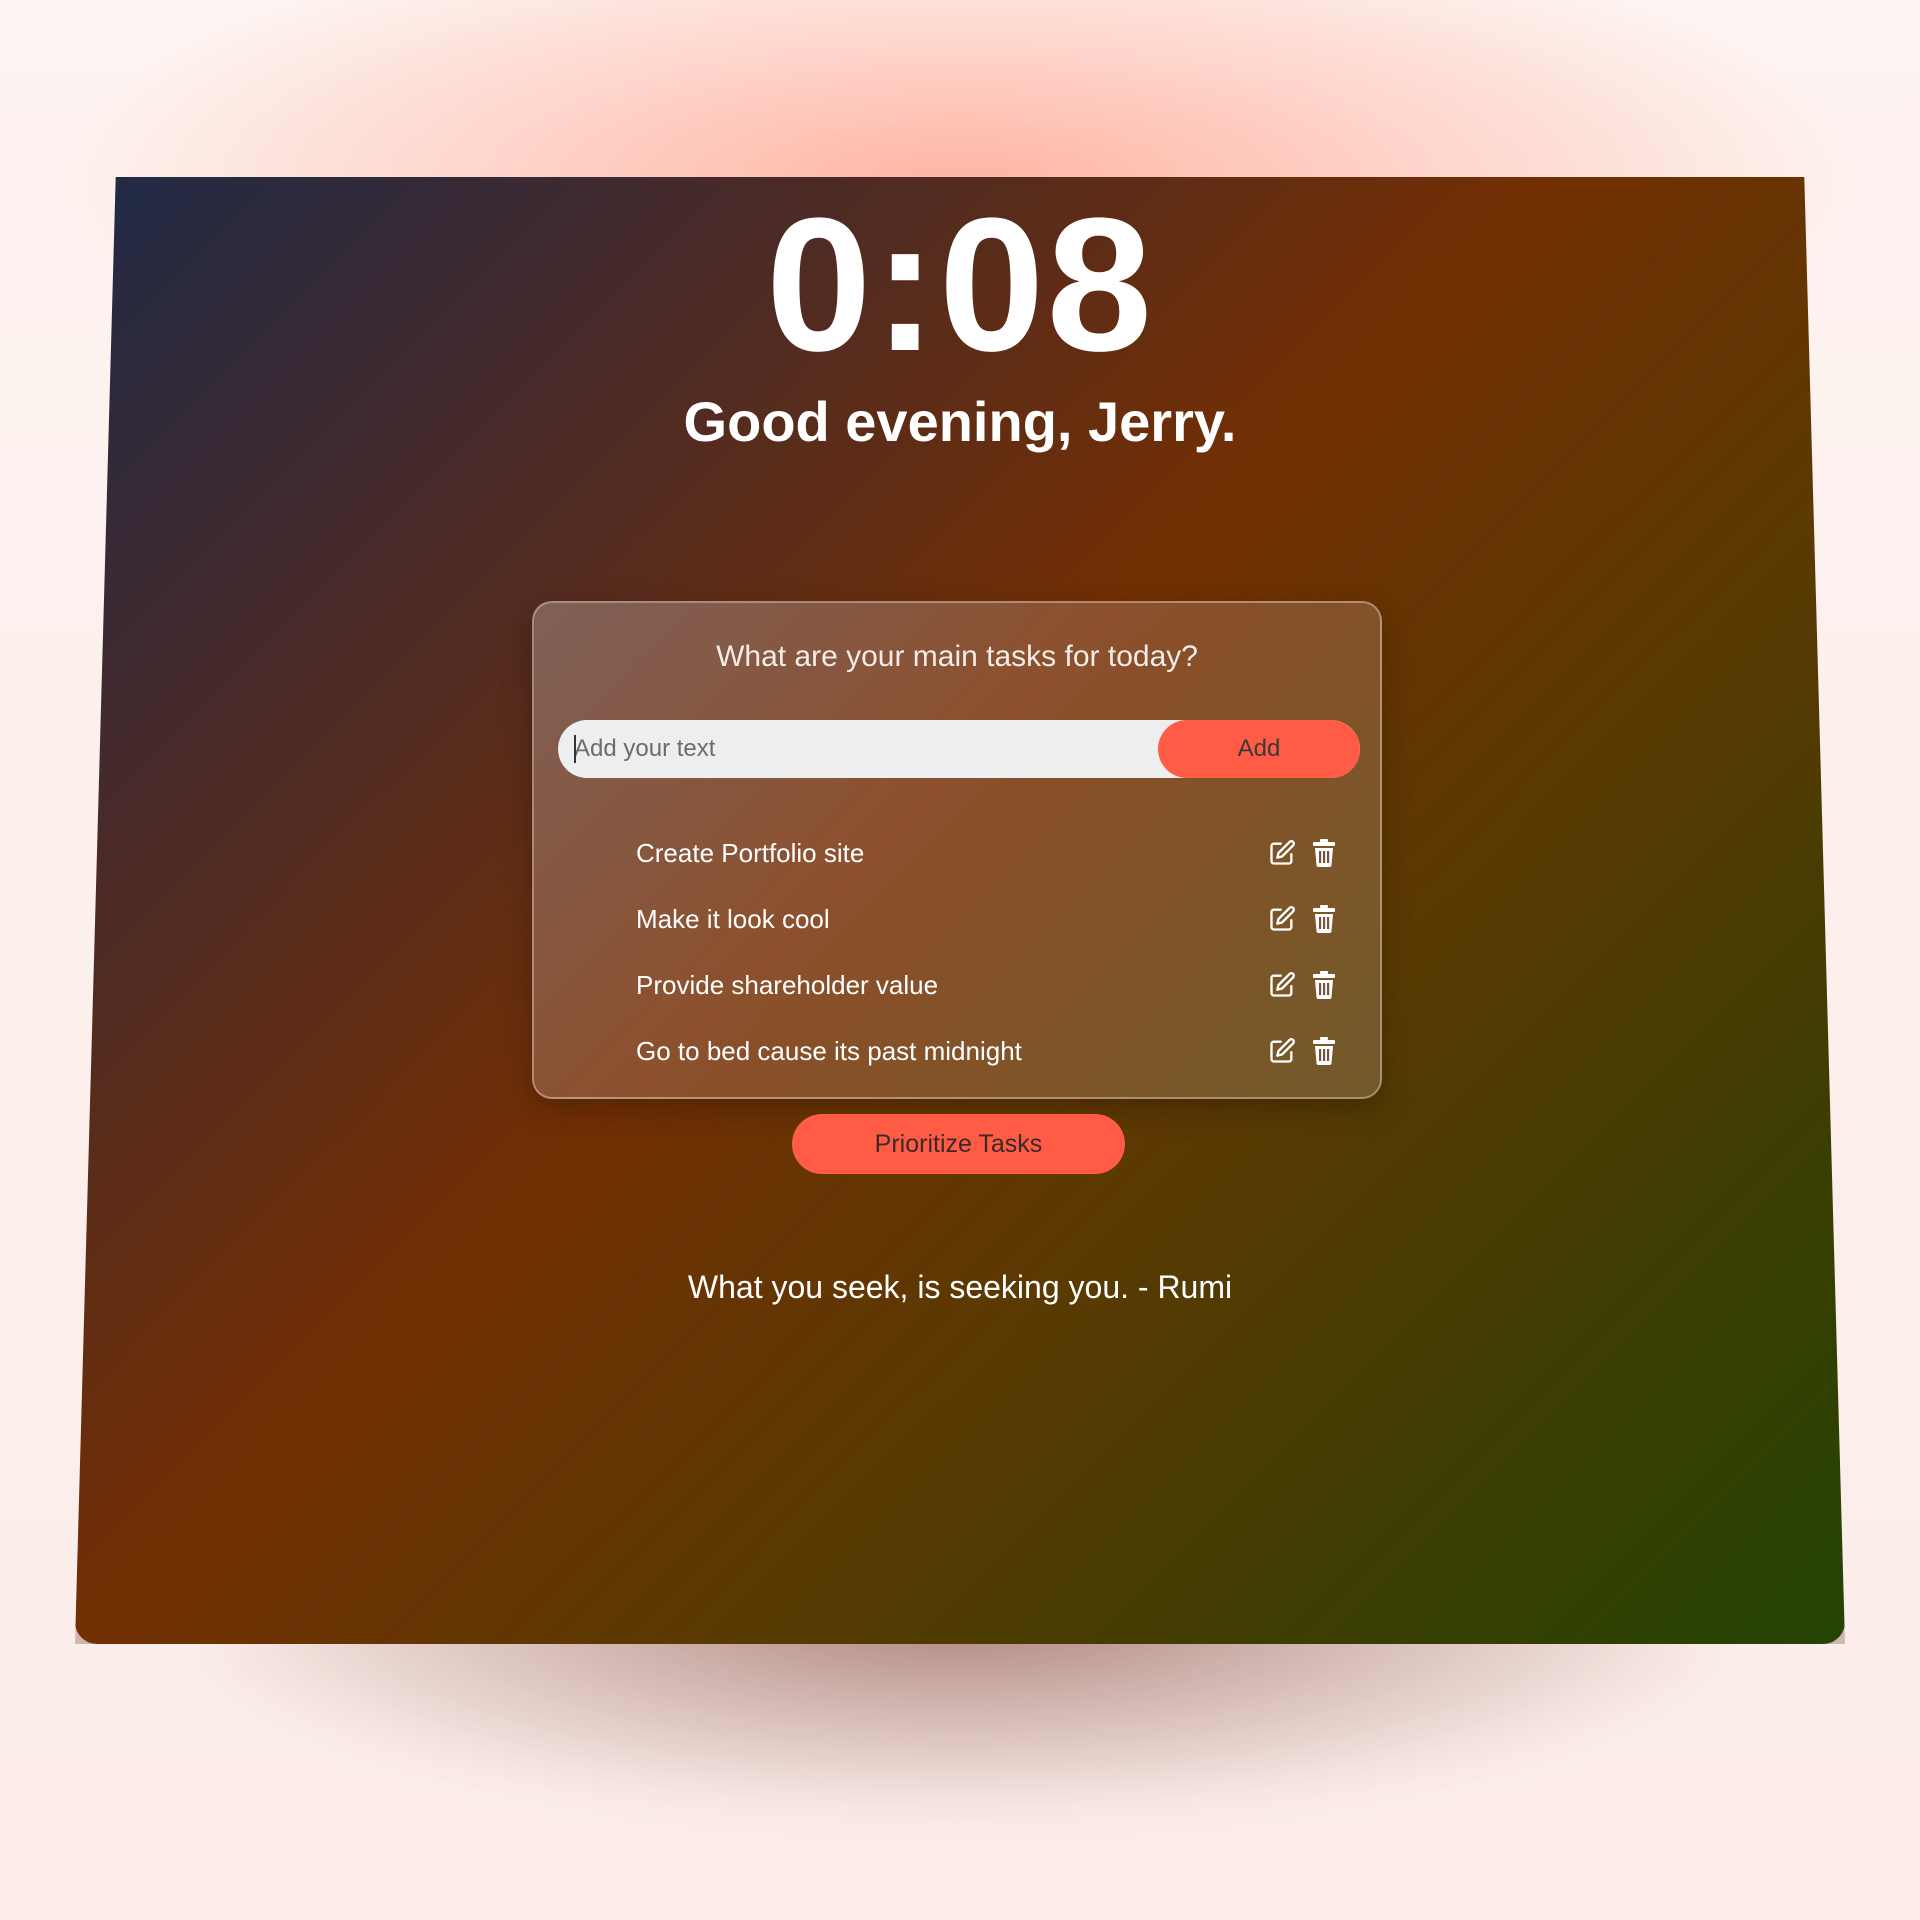 Image resolution: width=1920 pixels, height=1920 pixels. Describe the element at coordinates (957, 924) in the screenshot. I see `task-item: Make it look cool` at that location.